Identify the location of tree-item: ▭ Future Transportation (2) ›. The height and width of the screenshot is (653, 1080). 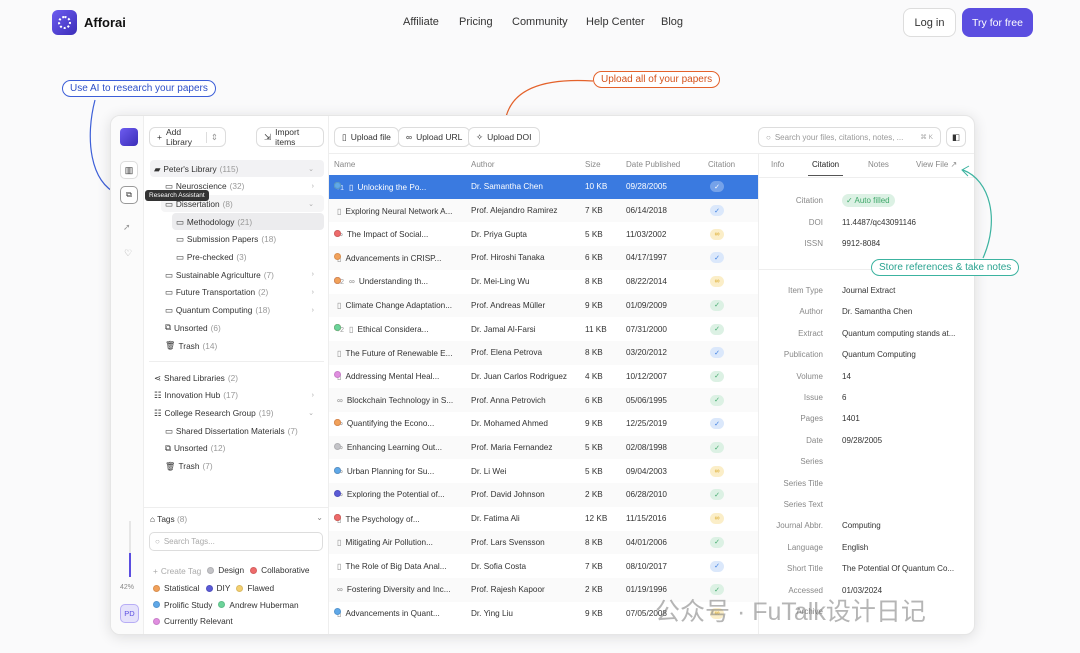
(242, 292).